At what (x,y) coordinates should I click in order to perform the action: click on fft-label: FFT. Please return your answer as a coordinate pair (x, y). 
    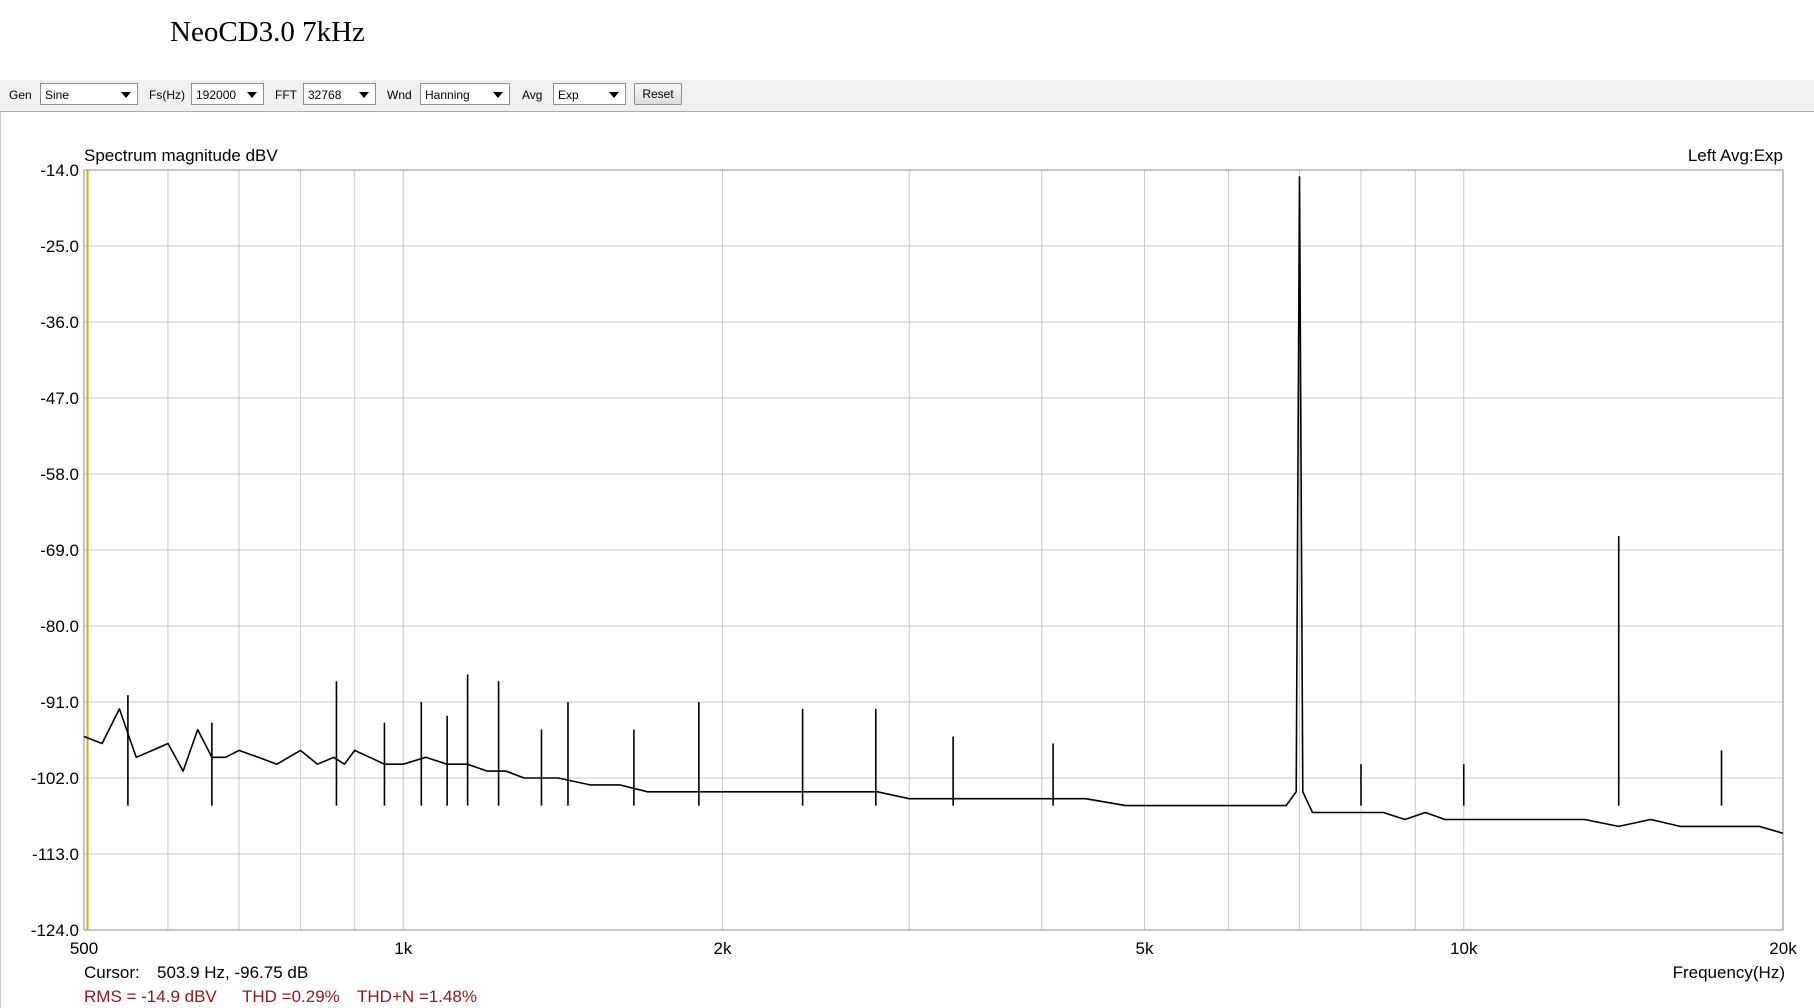
    Looking at the image, I should click on (286, 95).